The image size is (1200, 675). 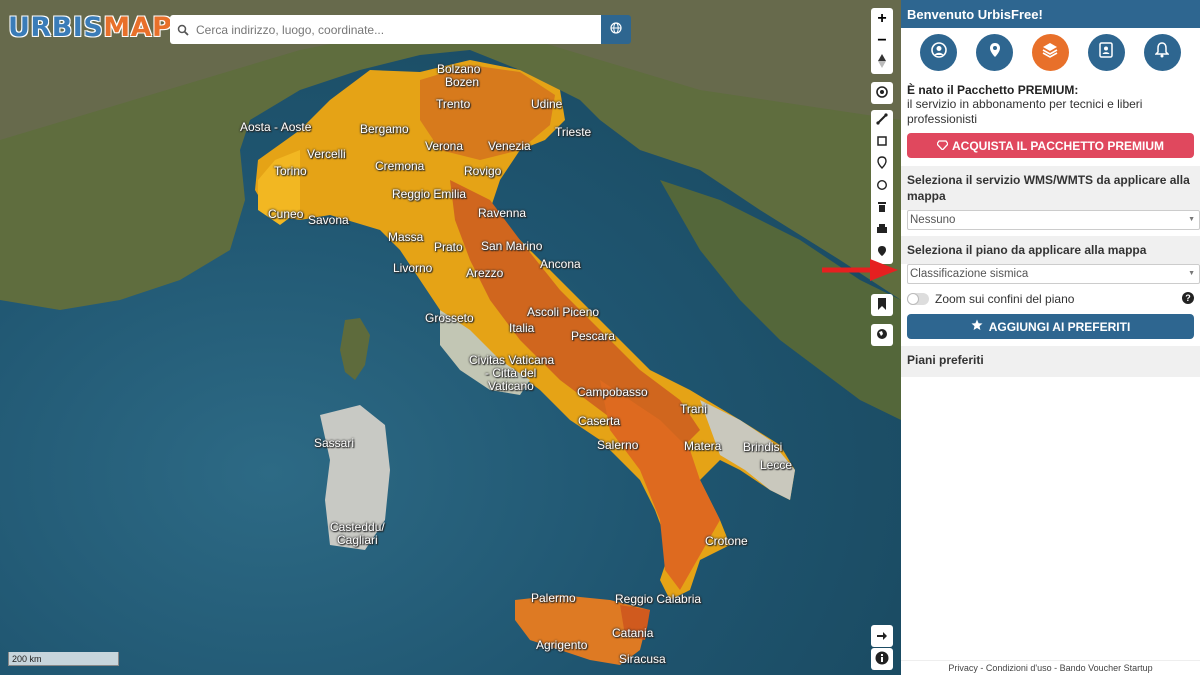 I want to click on zoom-out-button: −, so click(x=882, y=41).